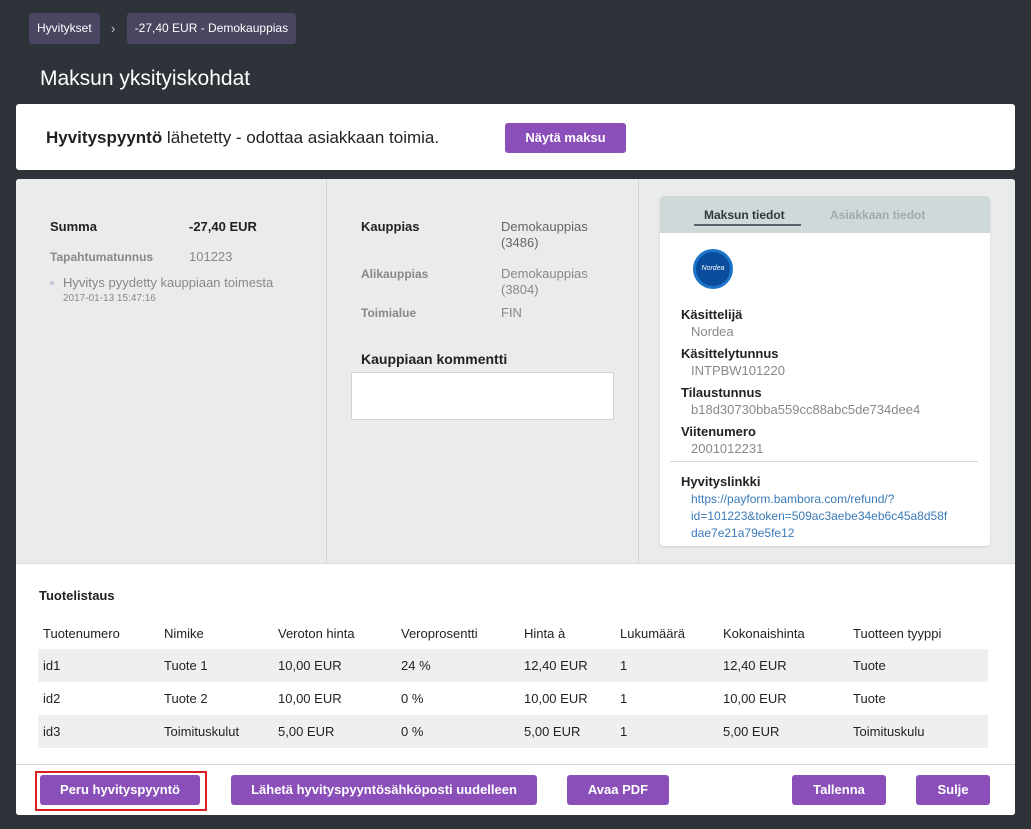 Image resolution: width=1031 pixels, height=829 pixels. Describe the element at coordinates (384, 790) in the screenshot. I see `resend-refund-email-button: Lähetä hyvityspyyntösähköposti uudelleen` at that location.